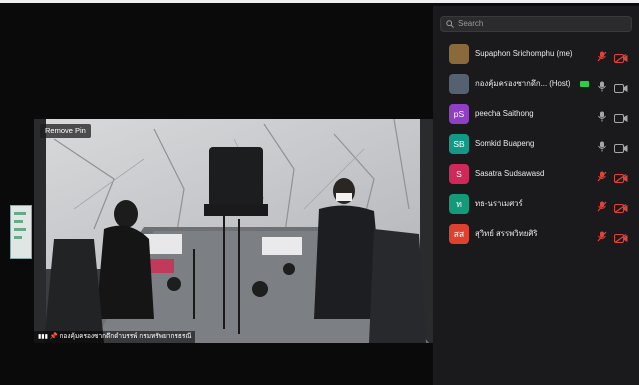 This screenshot has width=639, height=385. I want to click on signal-icon: ▮▮▮, so click(44, 337).